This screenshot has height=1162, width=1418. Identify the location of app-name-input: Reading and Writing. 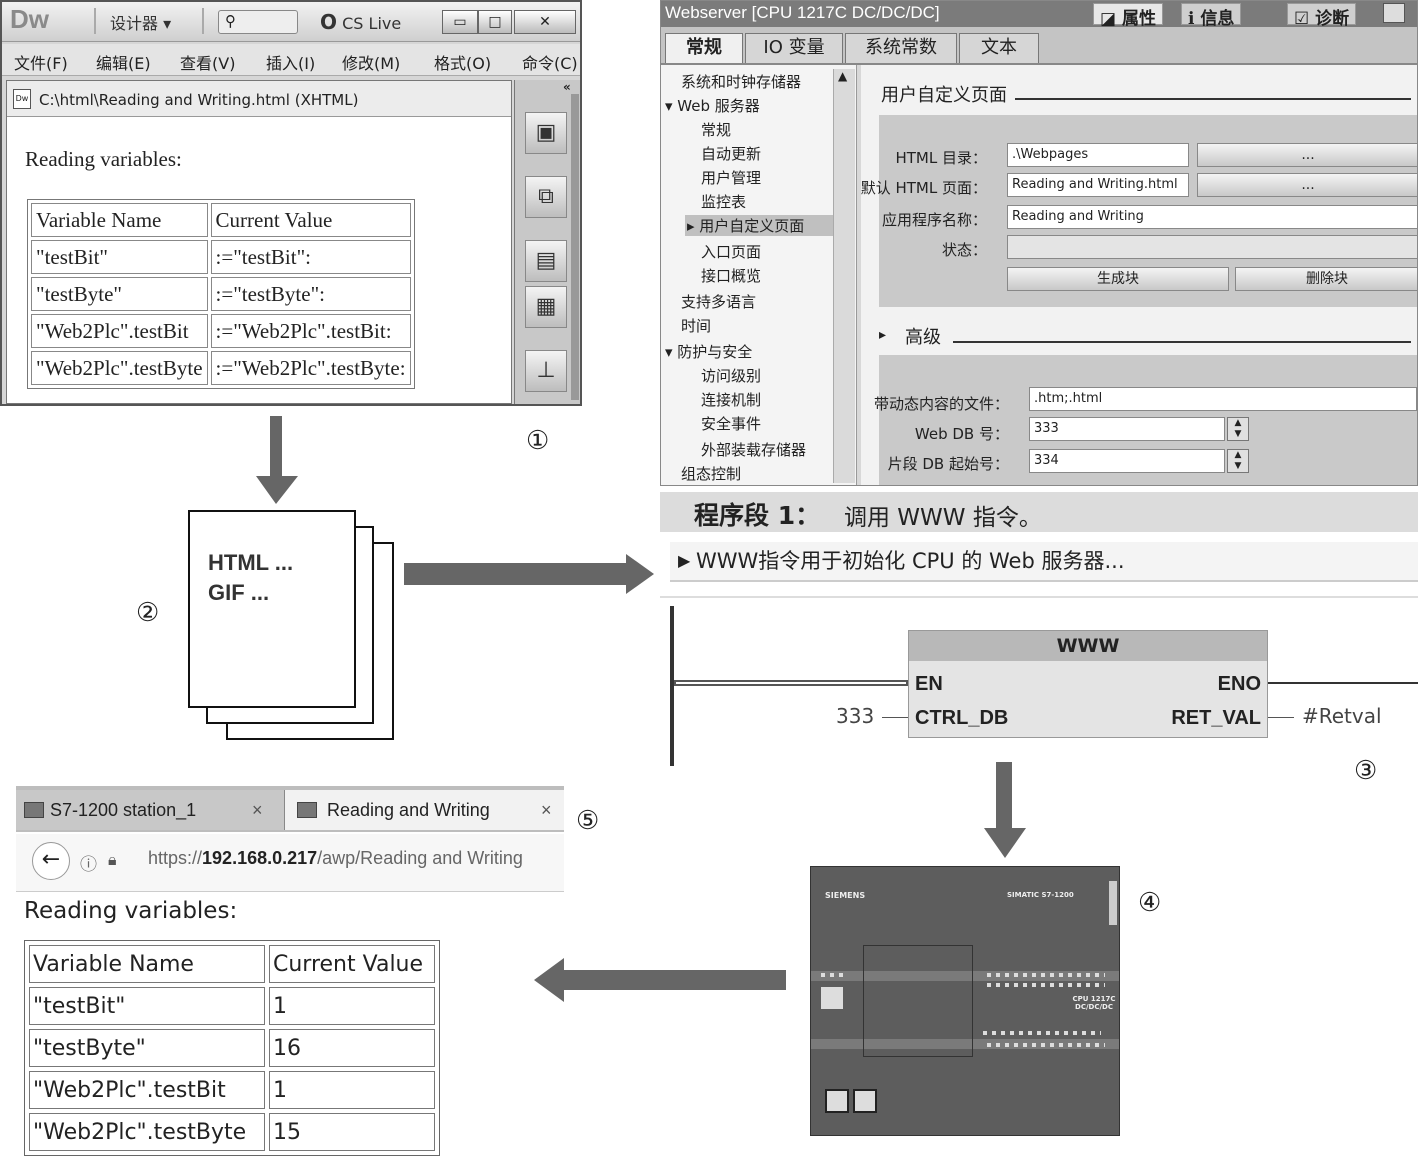
(1212, 217).